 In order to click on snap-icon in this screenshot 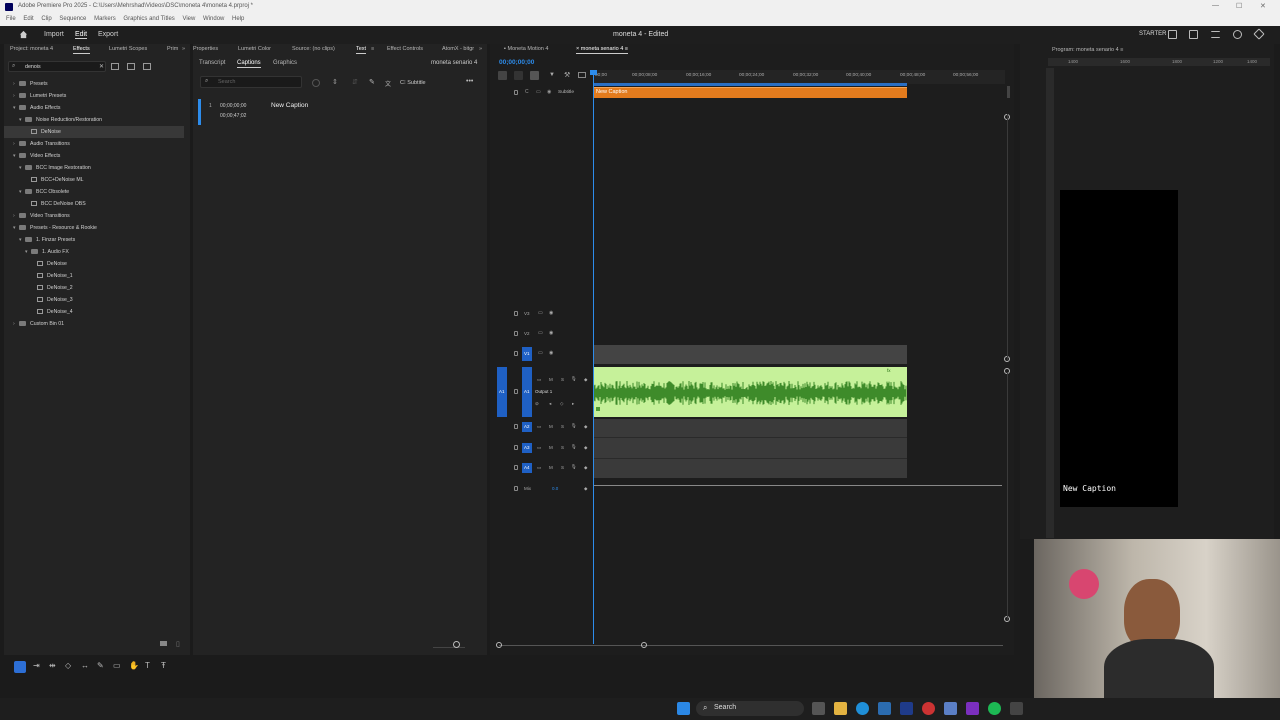, I will do `click(518, 75)`.